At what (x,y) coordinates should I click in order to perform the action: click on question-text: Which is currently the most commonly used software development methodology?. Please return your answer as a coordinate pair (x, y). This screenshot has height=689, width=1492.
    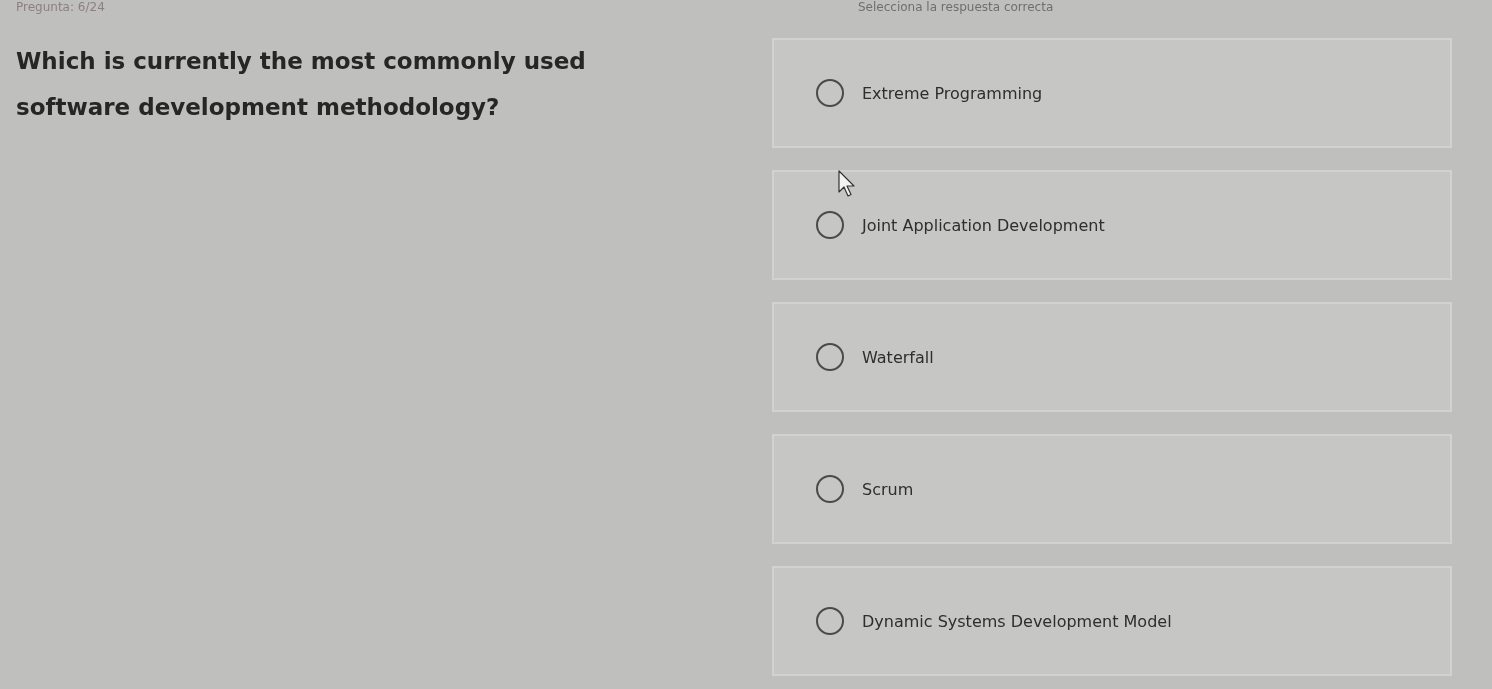
    Looking at the image, I should click on (301, 84).